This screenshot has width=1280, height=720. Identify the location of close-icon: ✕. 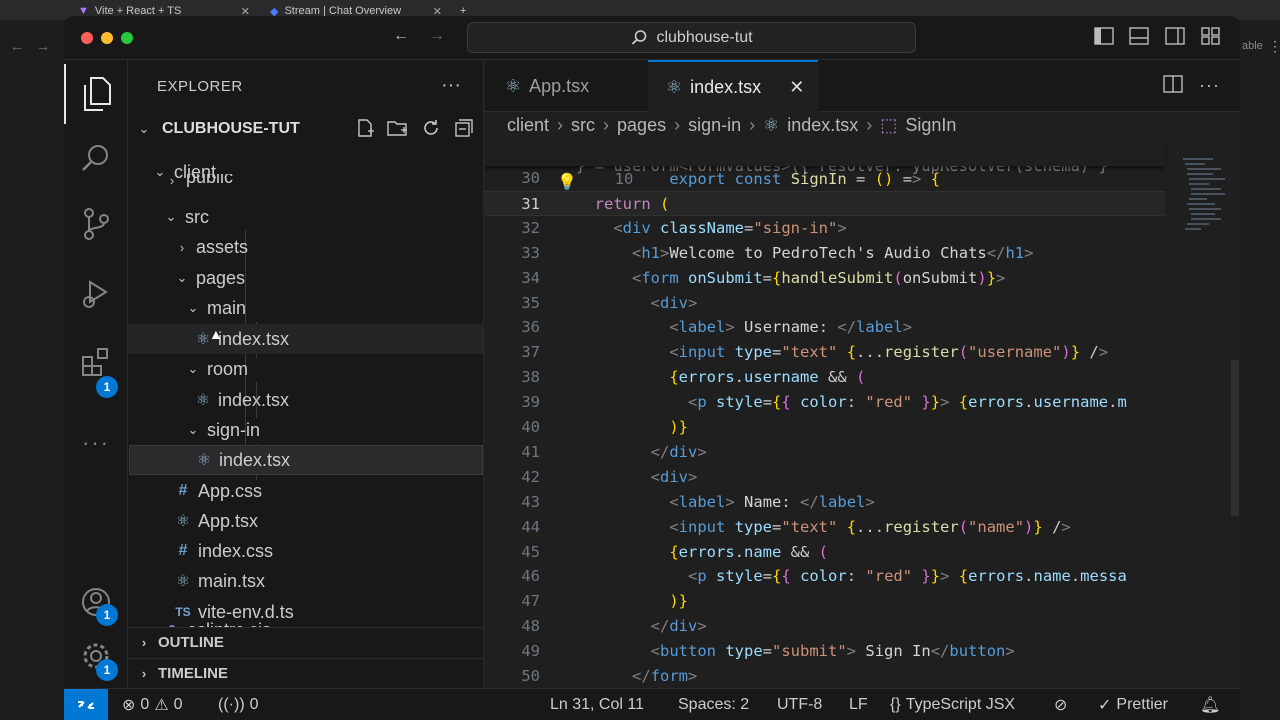
(796, 87).